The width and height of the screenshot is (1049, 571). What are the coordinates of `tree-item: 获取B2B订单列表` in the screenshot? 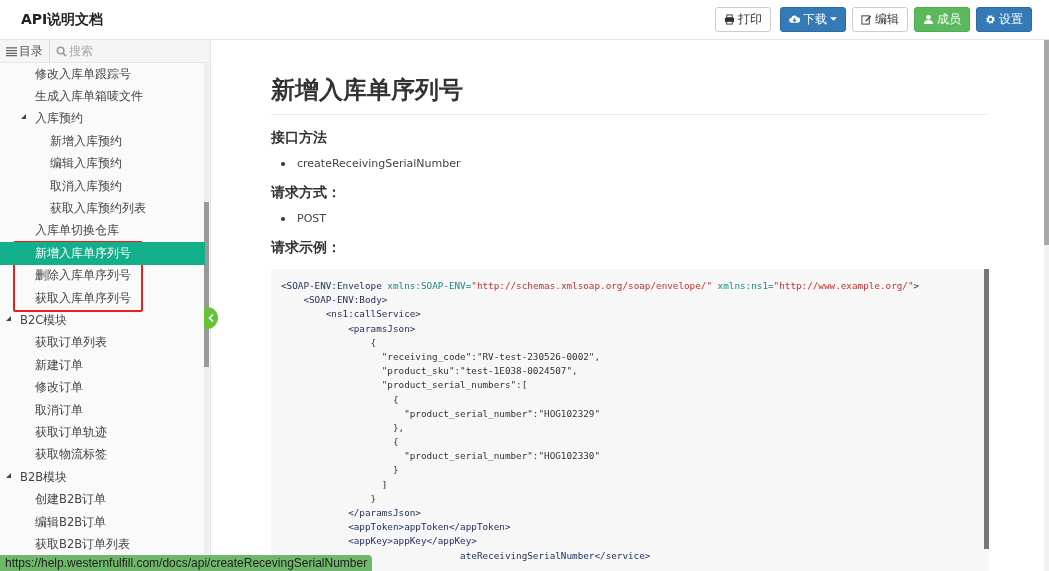 It's located at (102, 544).